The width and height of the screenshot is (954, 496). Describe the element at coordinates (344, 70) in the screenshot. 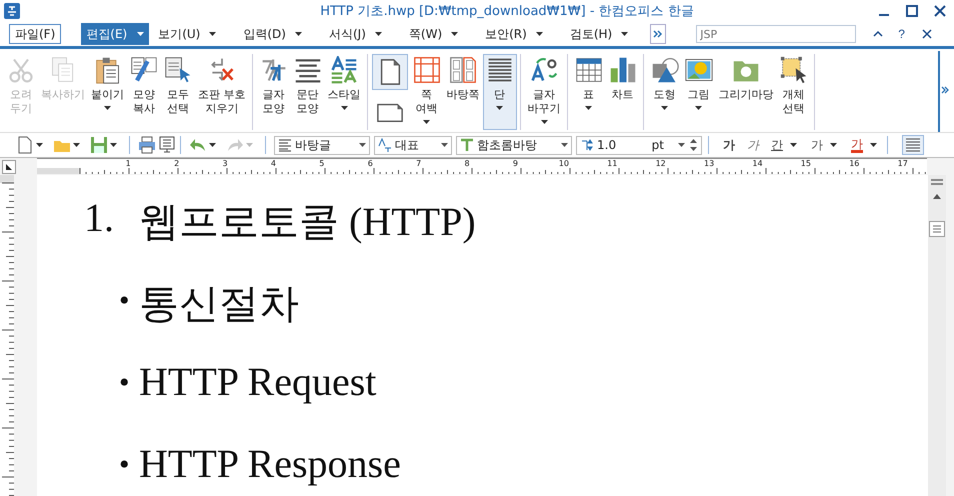

I see `style-icon` at that location.